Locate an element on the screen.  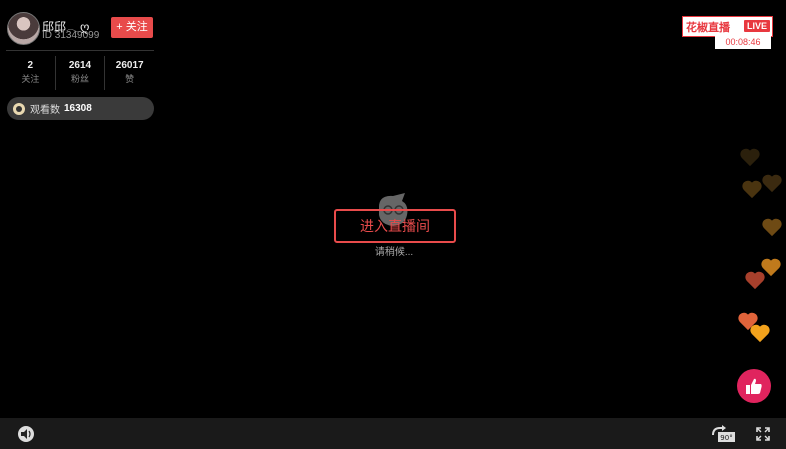
thumbs-up-icon is located at coordinates (754, 386).